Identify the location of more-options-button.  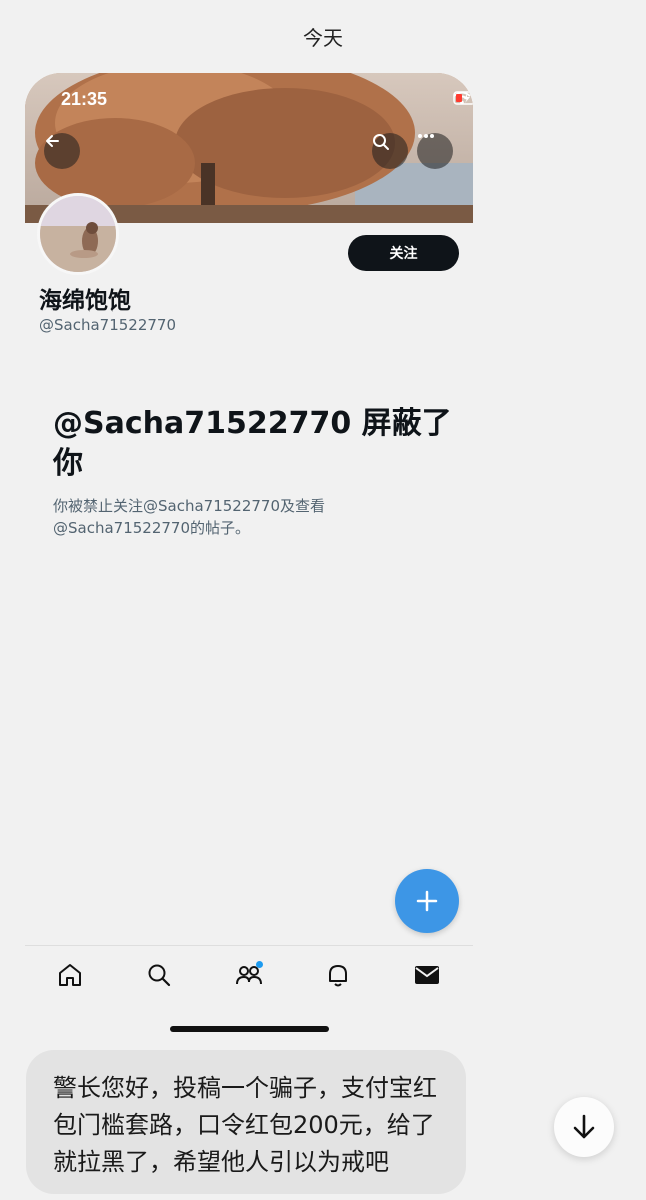
(435, 151).